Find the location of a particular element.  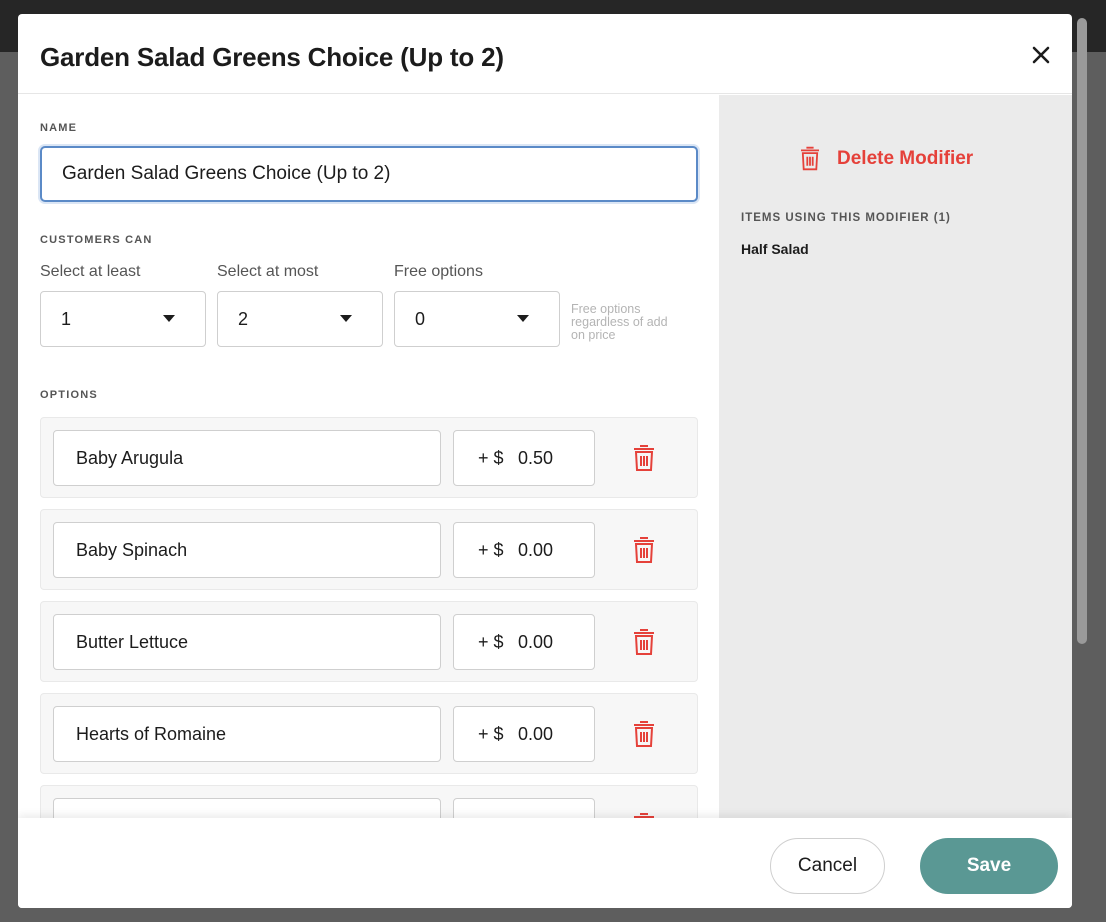

delete-modifier-label: Delete Modifier is located at coordinates (905, 158).